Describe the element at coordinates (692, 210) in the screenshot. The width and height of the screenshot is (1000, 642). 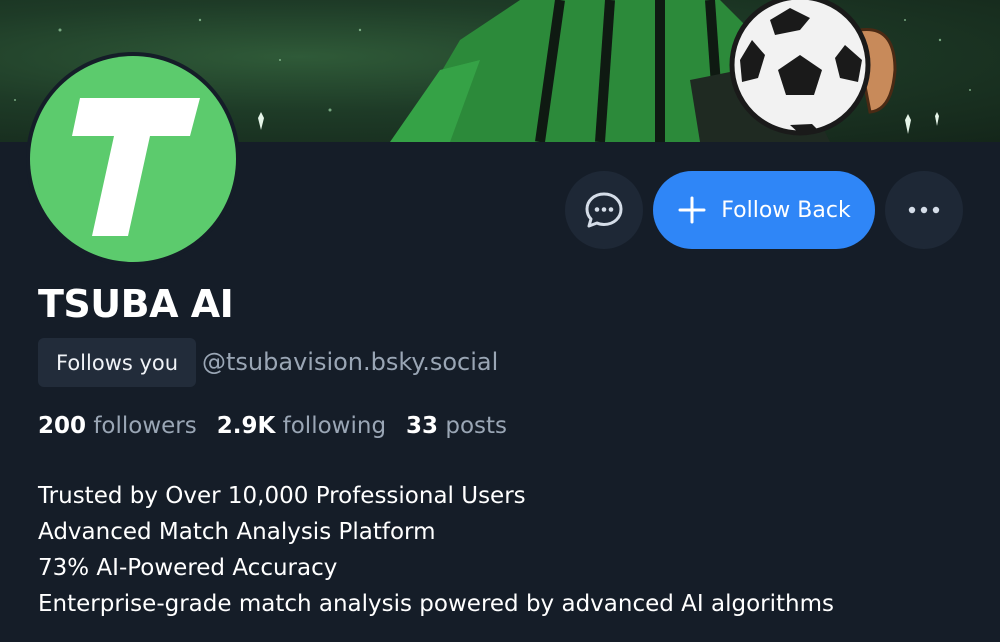
I see `plus-icon` at that location.